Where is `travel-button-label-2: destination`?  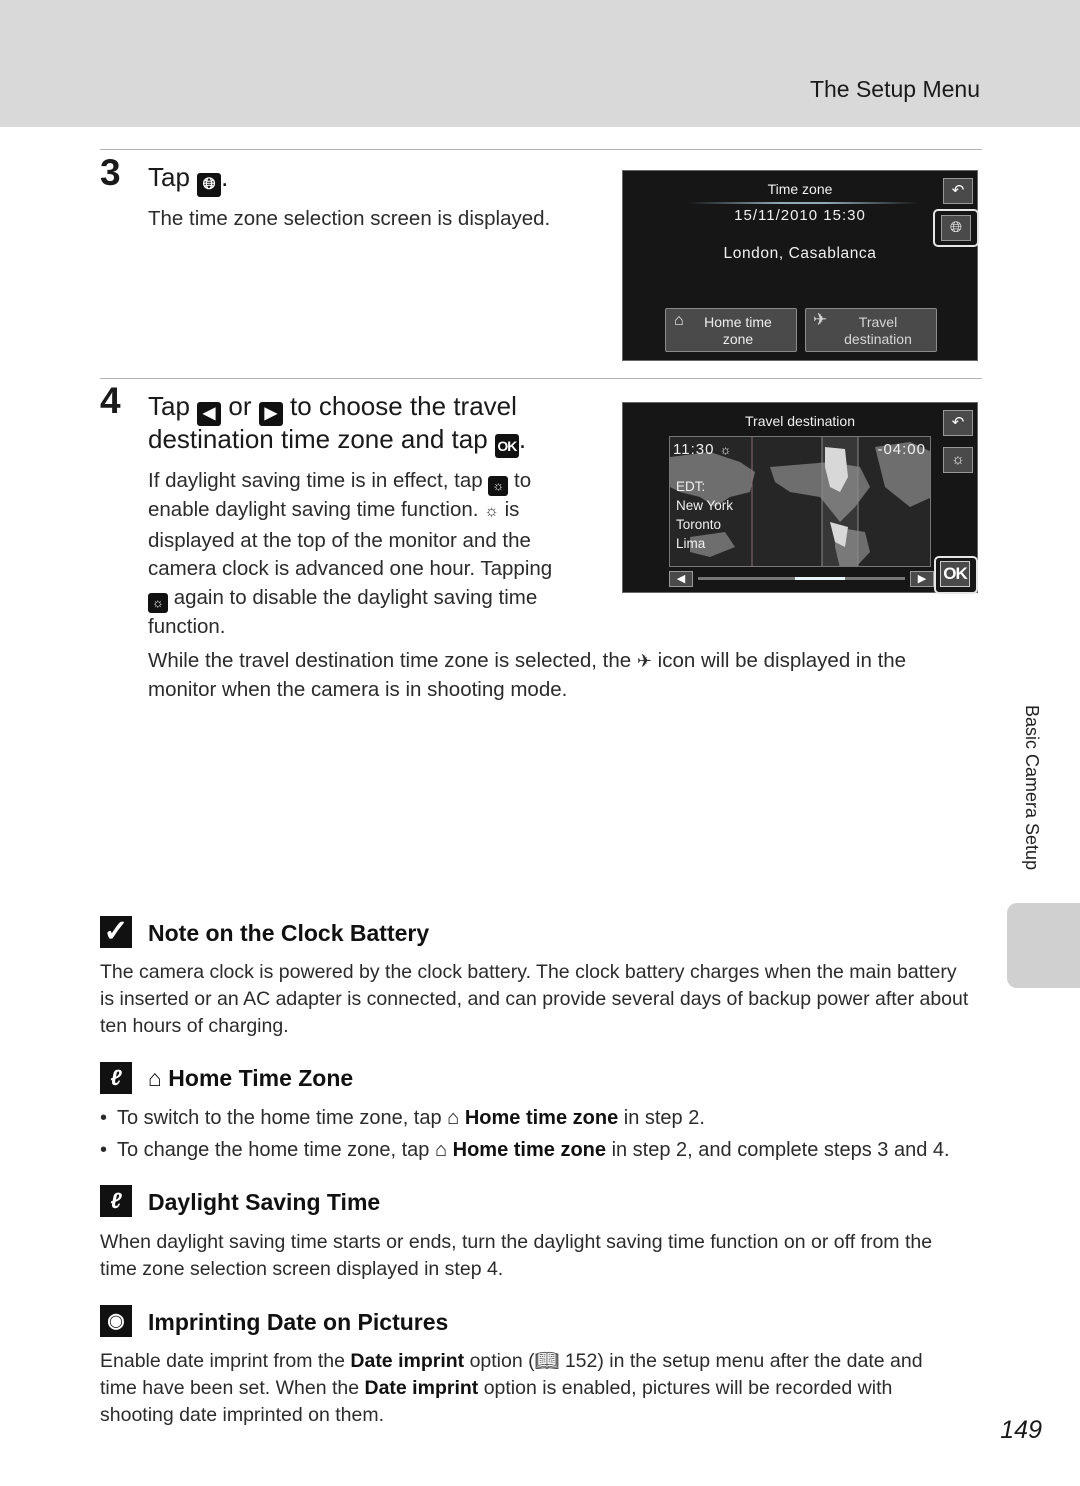 travel-button-label-2: destination is located at coordinates (878, 339).